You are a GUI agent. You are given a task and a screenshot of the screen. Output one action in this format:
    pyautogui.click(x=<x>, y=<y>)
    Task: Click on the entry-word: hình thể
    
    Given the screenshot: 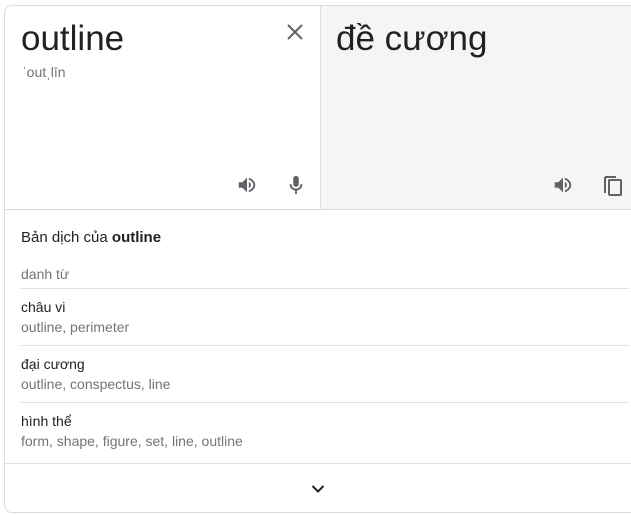 What is the action you would take?
    pyautogui.click(x=46, y=421)
    